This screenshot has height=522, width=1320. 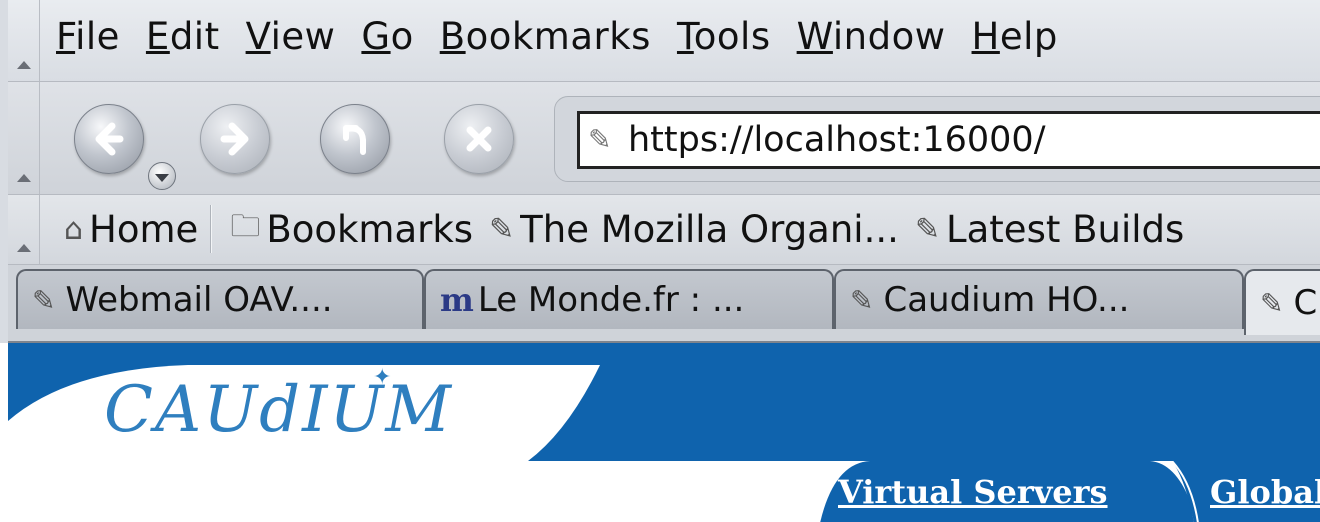 I want to click on url-bar-container: ✎, so click(x=937, y=139).